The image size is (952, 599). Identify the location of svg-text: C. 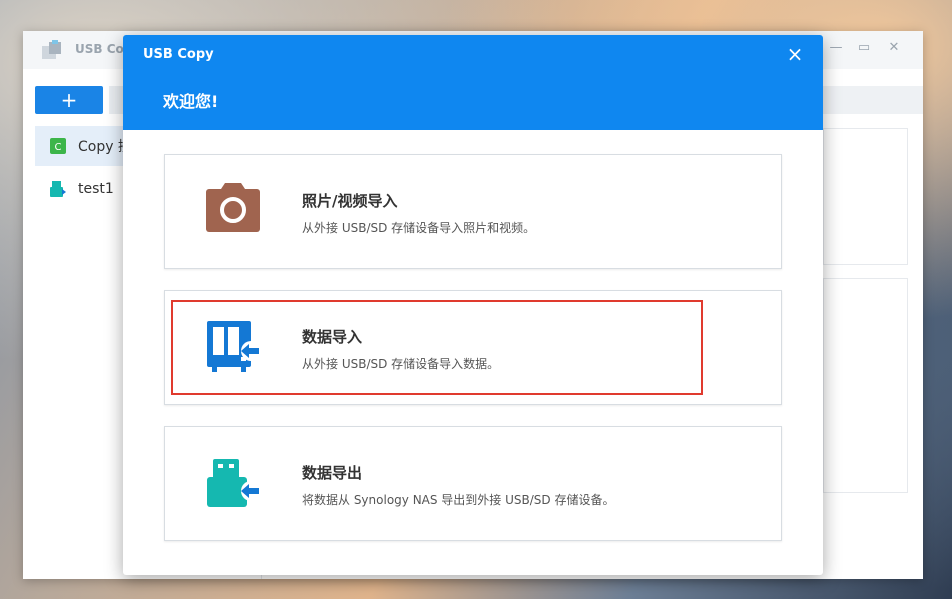
(58, 147).